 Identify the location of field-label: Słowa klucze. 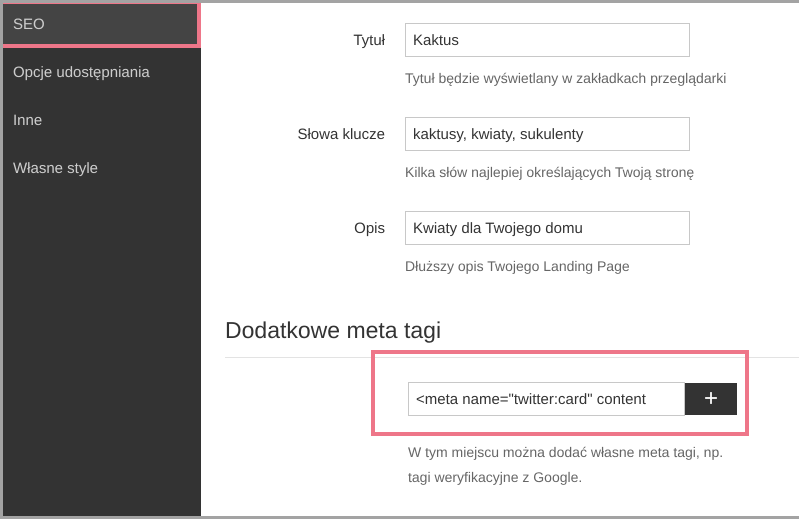
(340, 135).